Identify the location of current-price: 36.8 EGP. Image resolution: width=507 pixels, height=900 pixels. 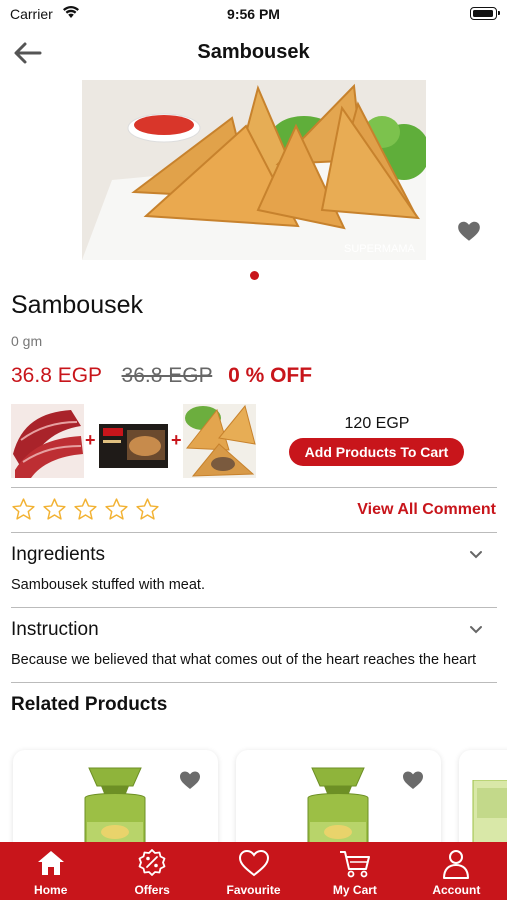
(56, 375).